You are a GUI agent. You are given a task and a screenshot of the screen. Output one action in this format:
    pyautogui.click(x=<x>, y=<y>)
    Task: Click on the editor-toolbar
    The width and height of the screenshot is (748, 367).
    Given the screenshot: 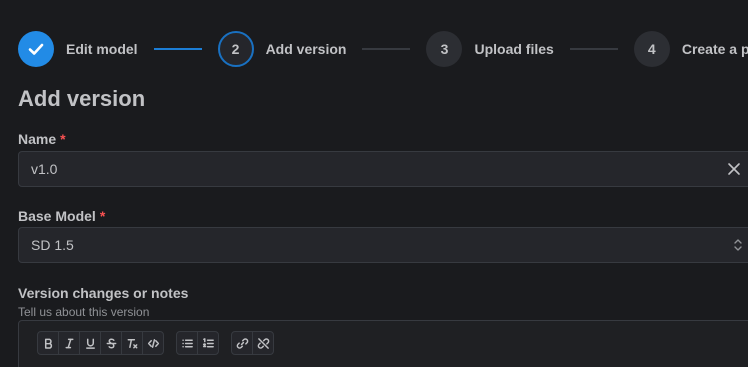 What is the action you would take?
    pyautogui.click(x=155, y=343)
    